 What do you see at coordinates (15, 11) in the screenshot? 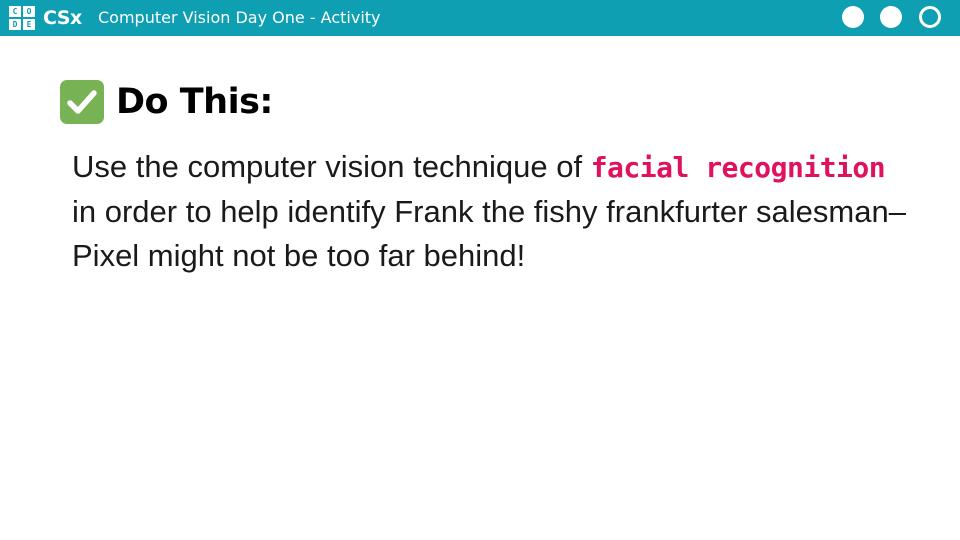
I see `logo-letter: C` at bounding box center [15, 11].